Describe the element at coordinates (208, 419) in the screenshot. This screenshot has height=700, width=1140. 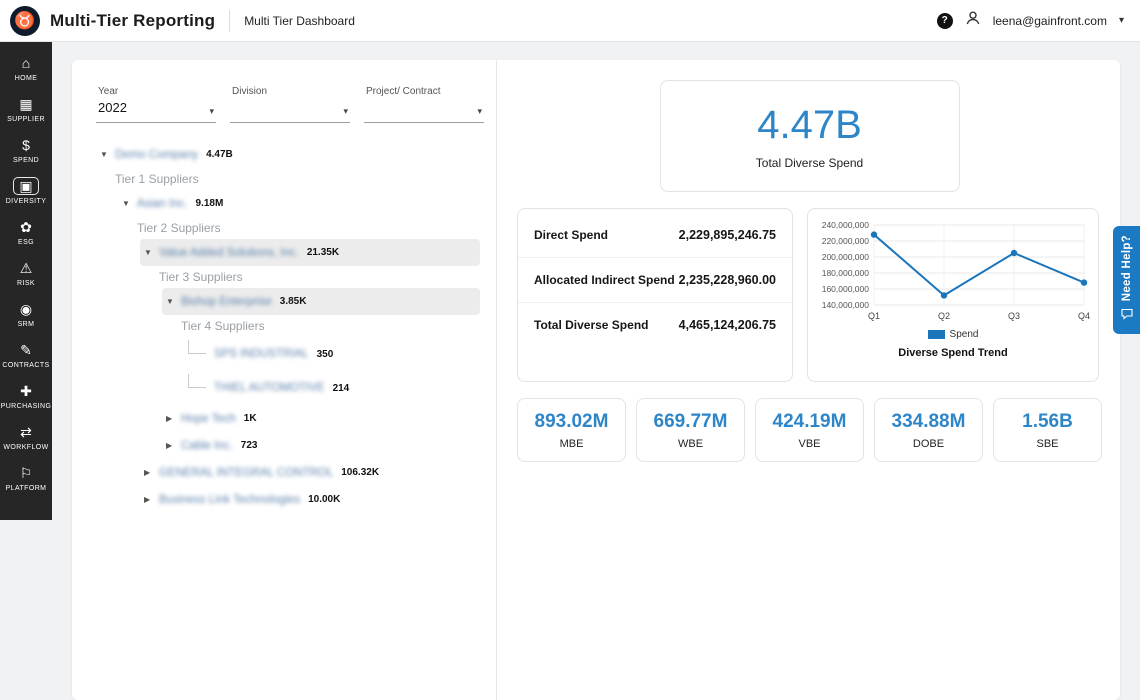
I see `supplier-name: Hope Tech` at that location.